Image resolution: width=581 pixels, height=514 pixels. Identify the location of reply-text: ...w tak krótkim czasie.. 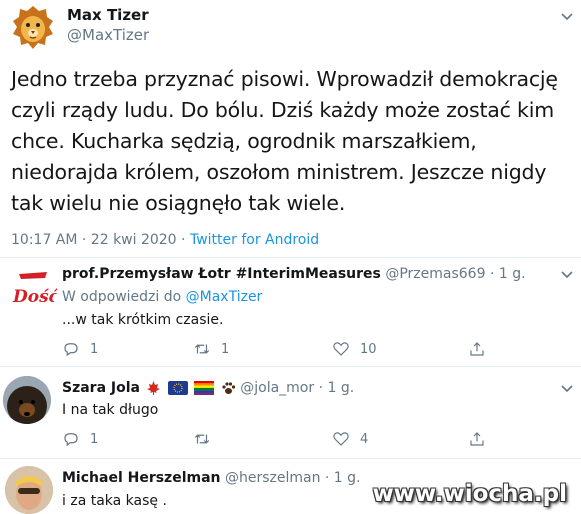
(143, 320).